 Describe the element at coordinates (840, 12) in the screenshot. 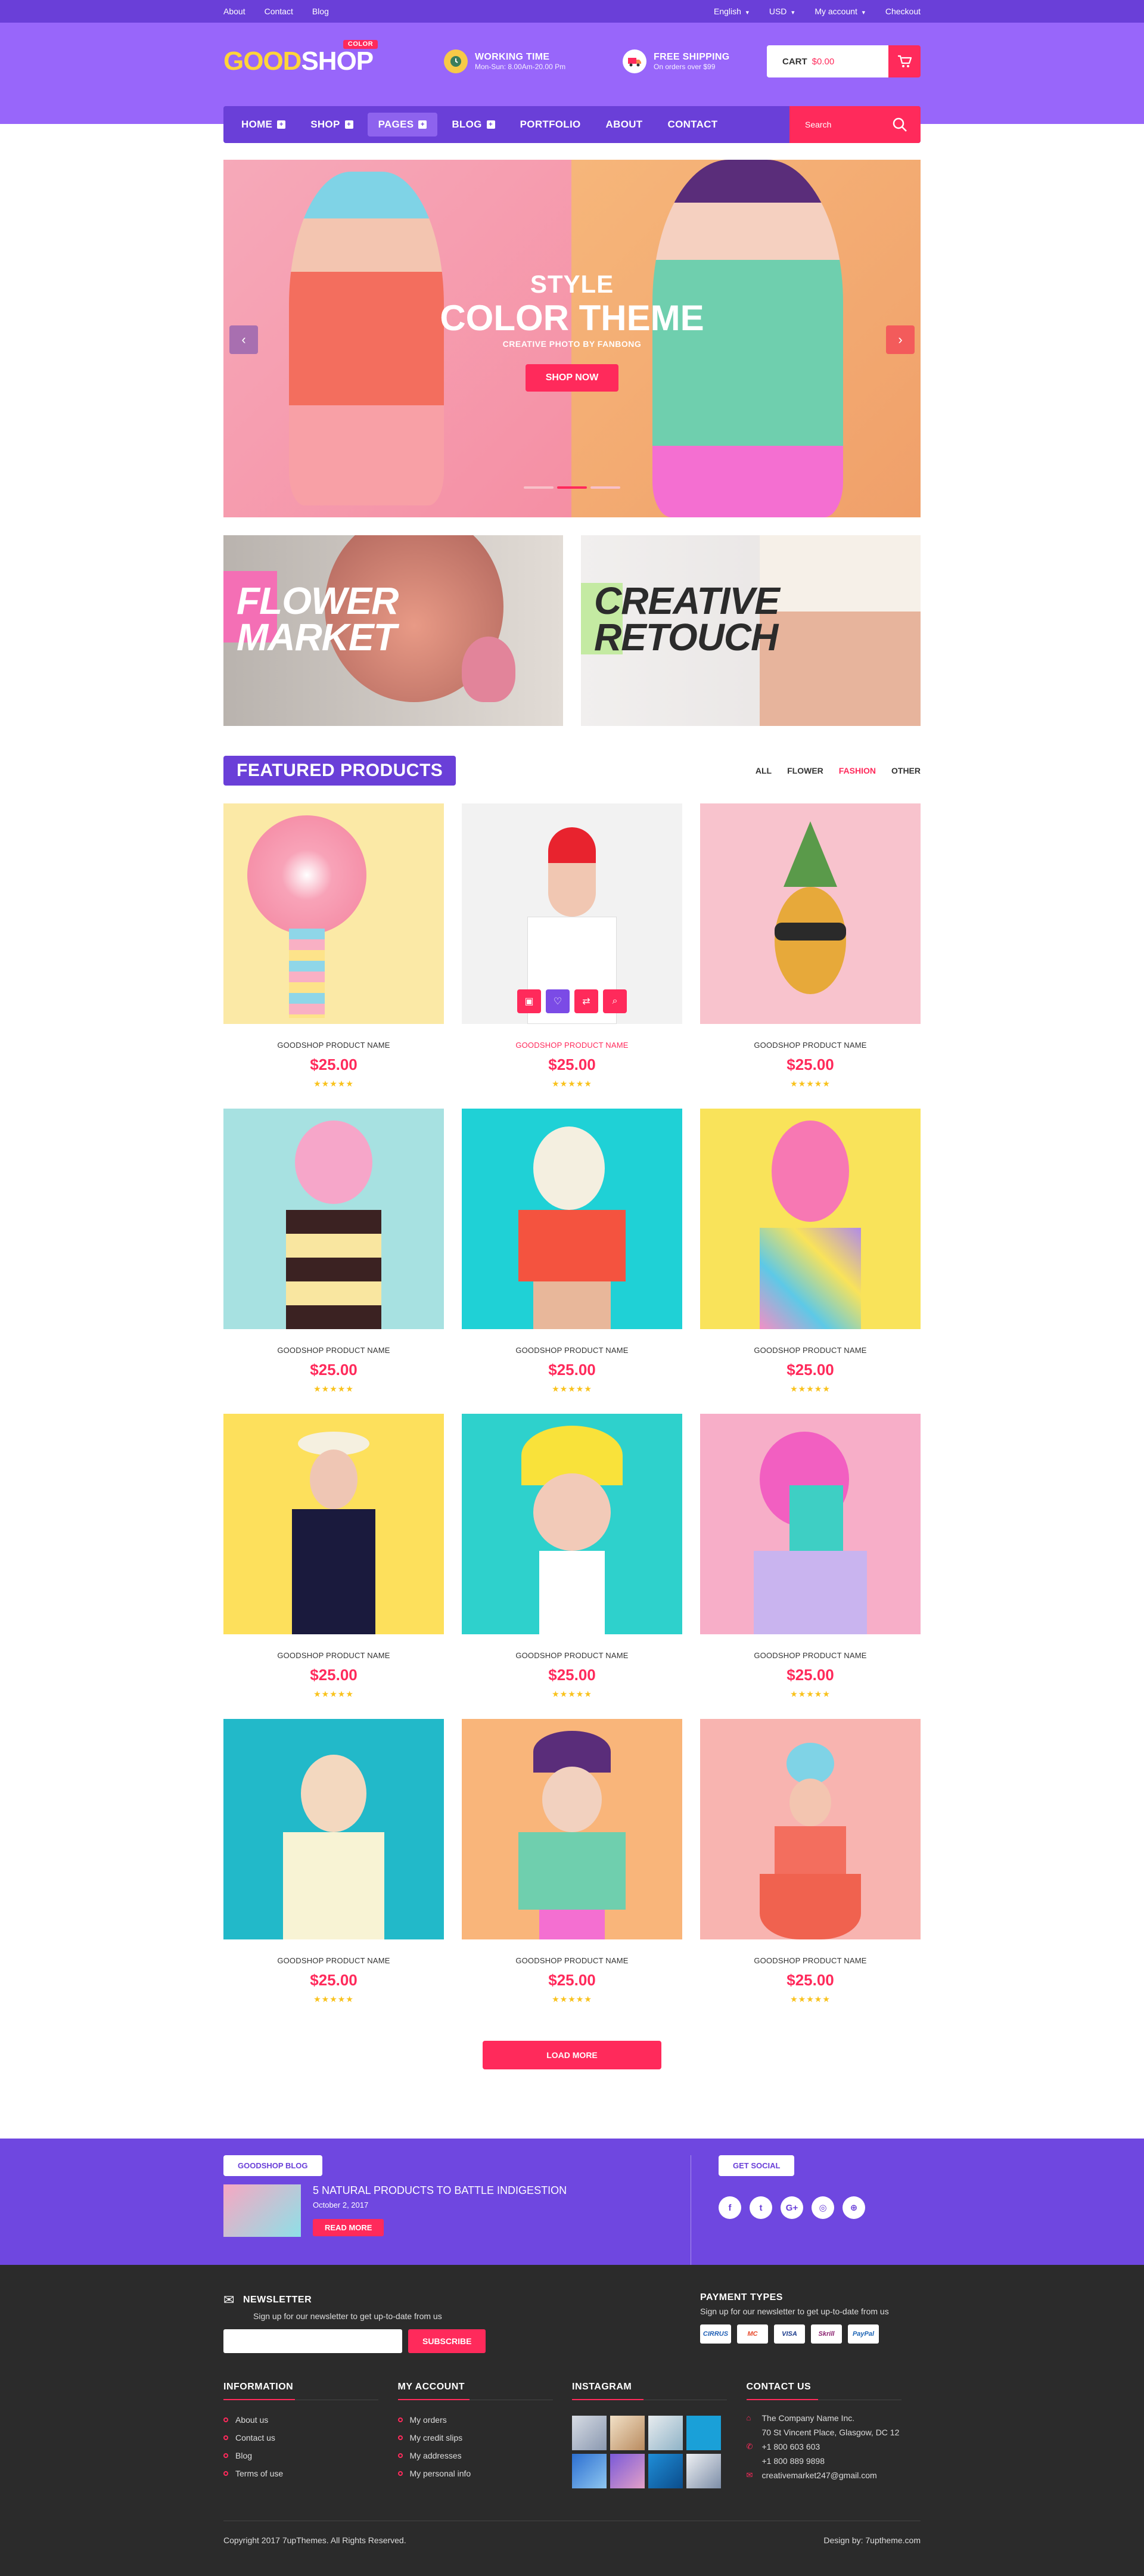

I see `account-dropdown: My account ▼` at that location.